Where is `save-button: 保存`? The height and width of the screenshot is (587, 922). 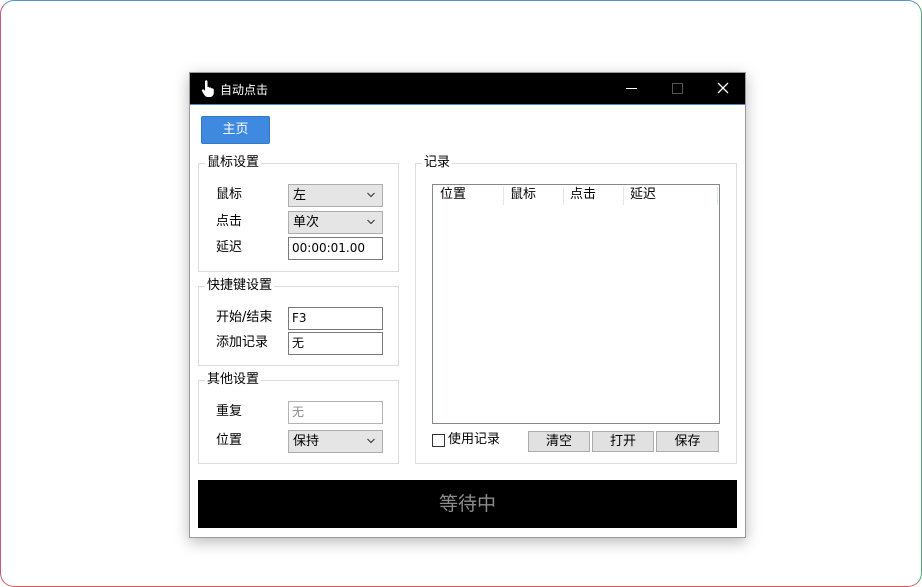
save-button: 保存 is located at coordinates (687, 441).